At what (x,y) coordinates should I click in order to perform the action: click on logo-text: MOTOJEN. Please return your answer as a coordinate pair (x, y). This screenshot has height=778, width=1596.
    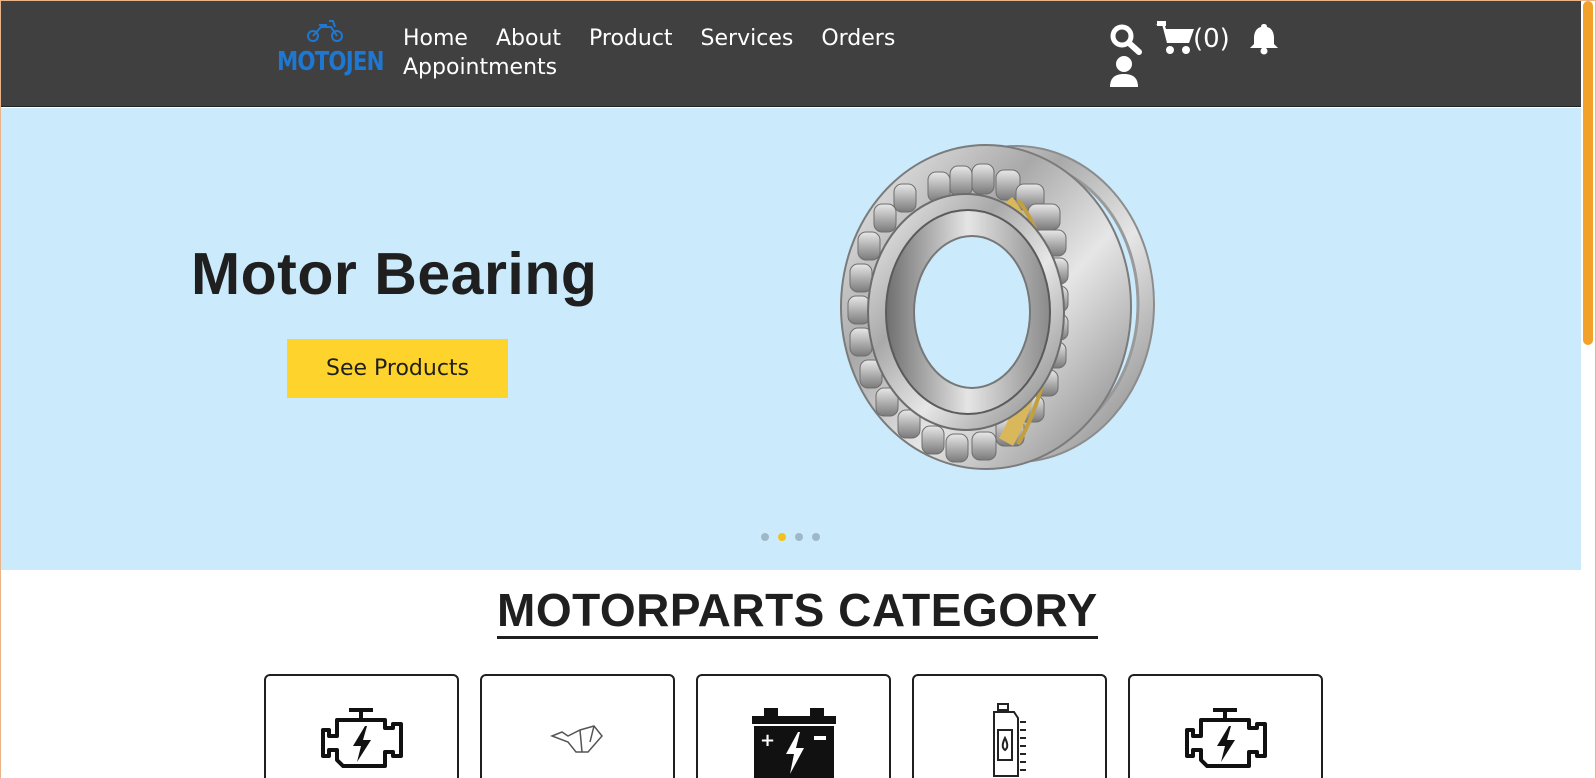
    Looking at the image, I should click on (330, 62).